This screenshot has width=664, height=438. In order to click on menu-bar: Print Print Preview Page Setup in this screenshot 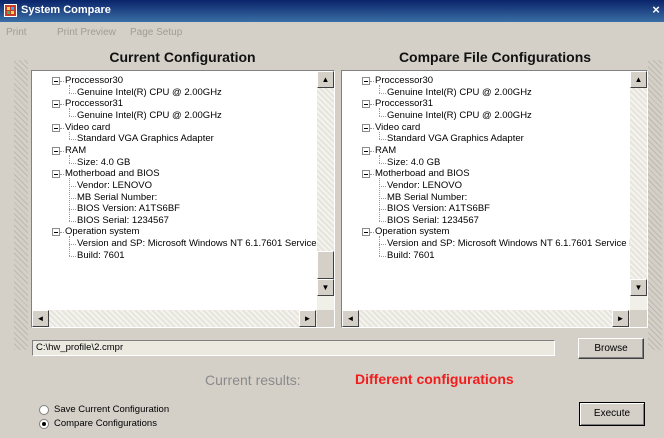, I will do `click(332, 32)`.